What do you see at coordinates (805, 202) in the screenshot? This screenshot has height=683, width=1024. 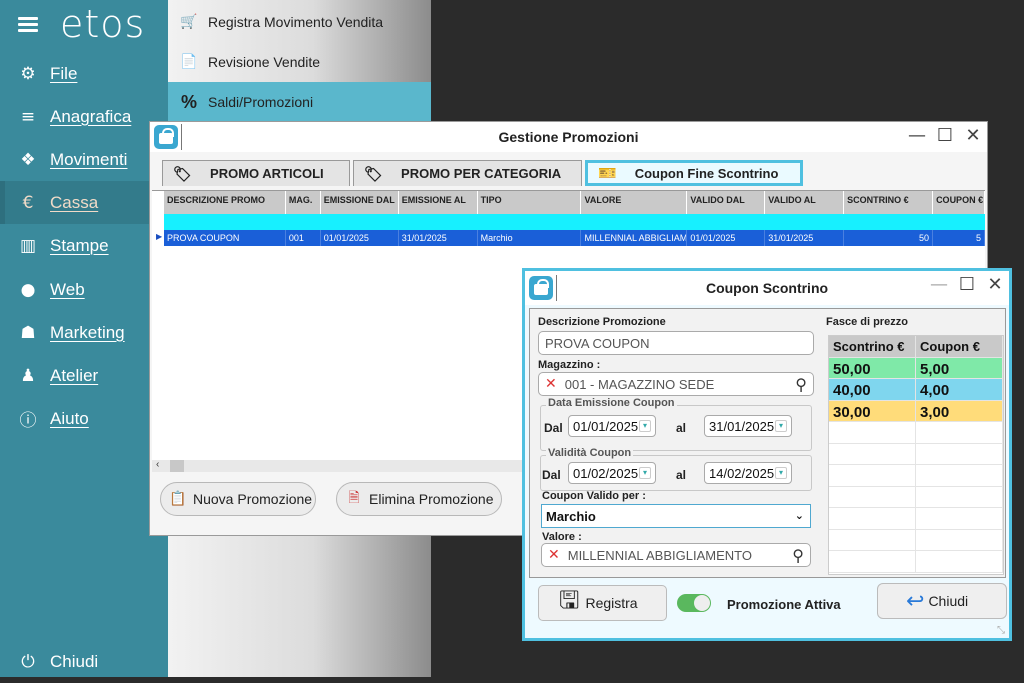 I see `column-header: VALIDO AL` at bounding box center [805, 202].